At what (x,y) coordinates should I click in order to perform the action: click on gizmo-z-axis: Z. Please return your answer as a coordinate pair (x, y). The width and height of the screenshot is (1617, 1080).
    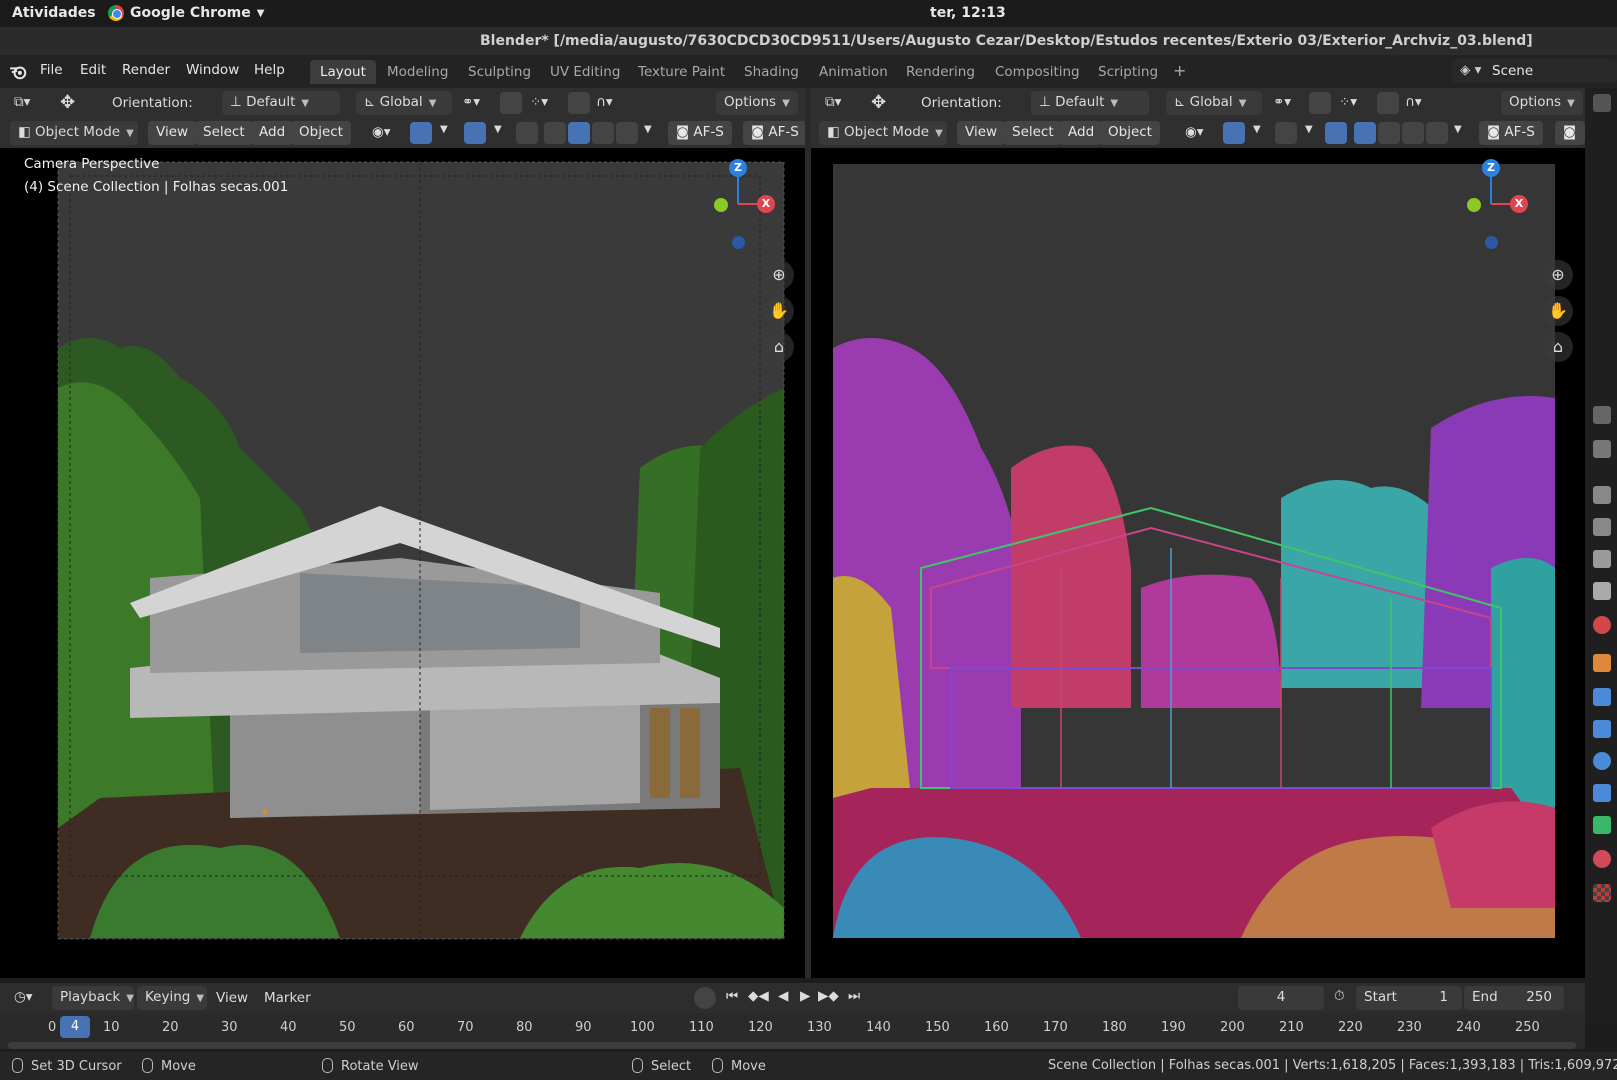
    Looking at the image, I should click on (1491, 168).